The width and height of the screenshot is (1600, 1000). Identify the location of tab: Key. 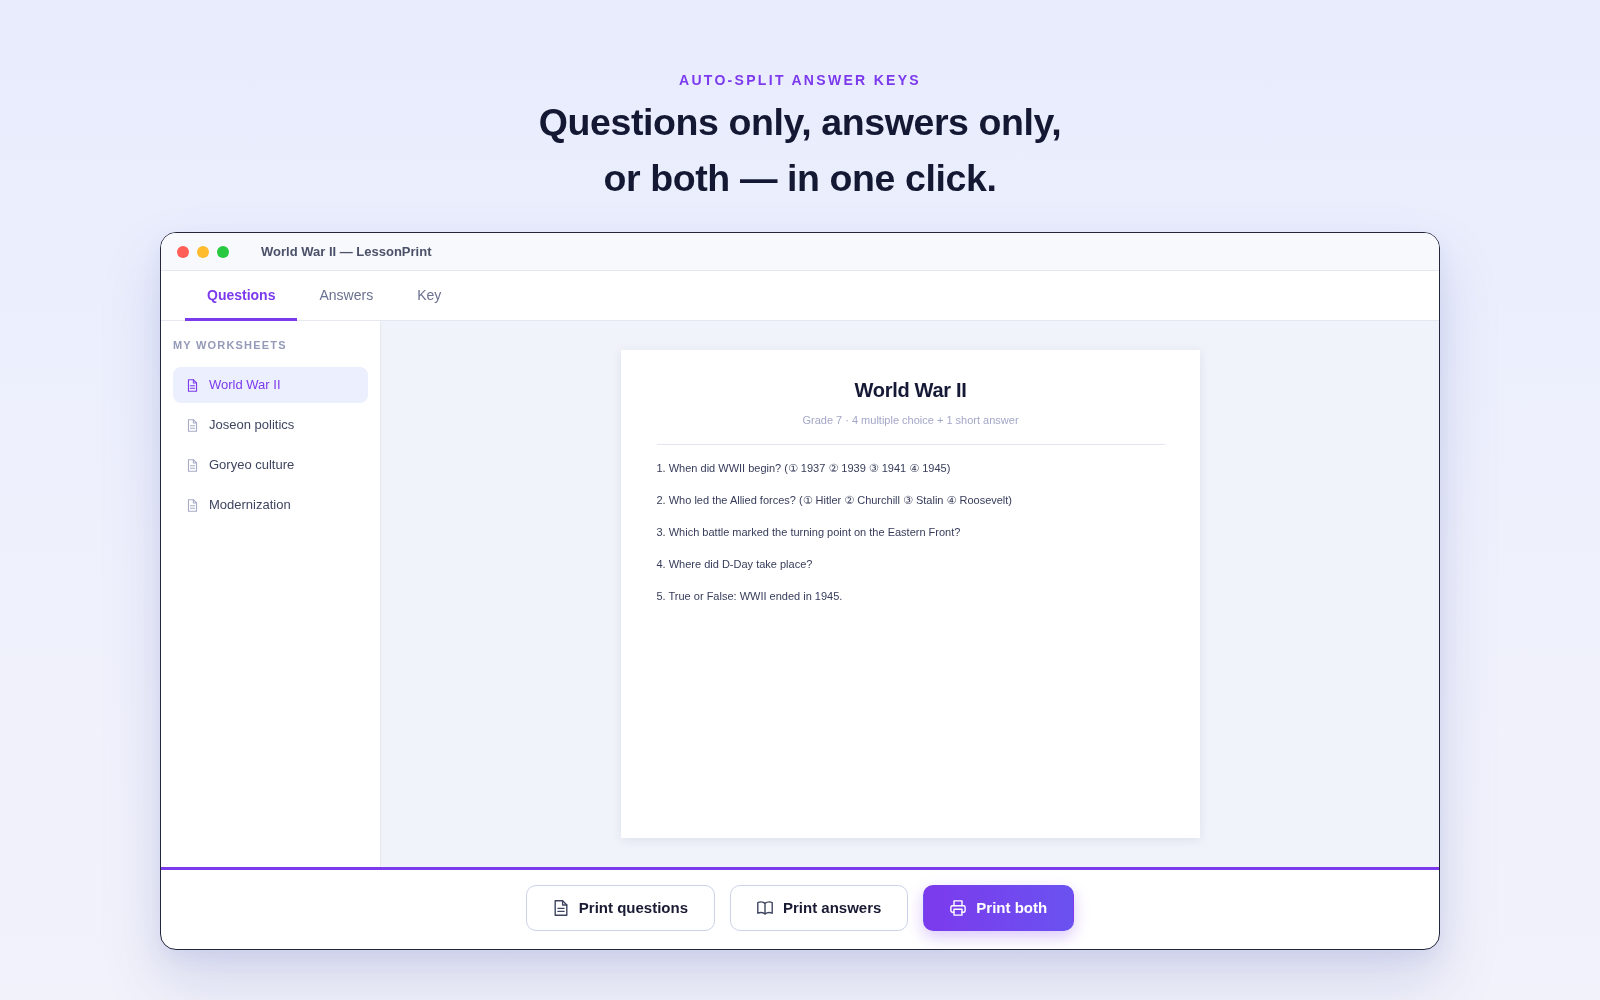
(429, 296).